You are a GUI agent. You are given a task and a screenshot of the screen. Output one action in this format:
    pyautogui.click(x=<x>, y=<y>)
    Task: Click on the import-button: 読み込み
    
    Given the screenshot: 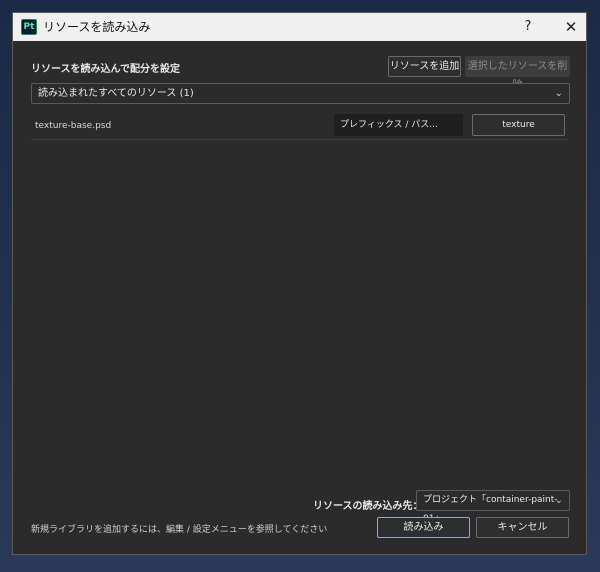 What is the action you would take?
    pyautogui.click(x=423, y=527)
    